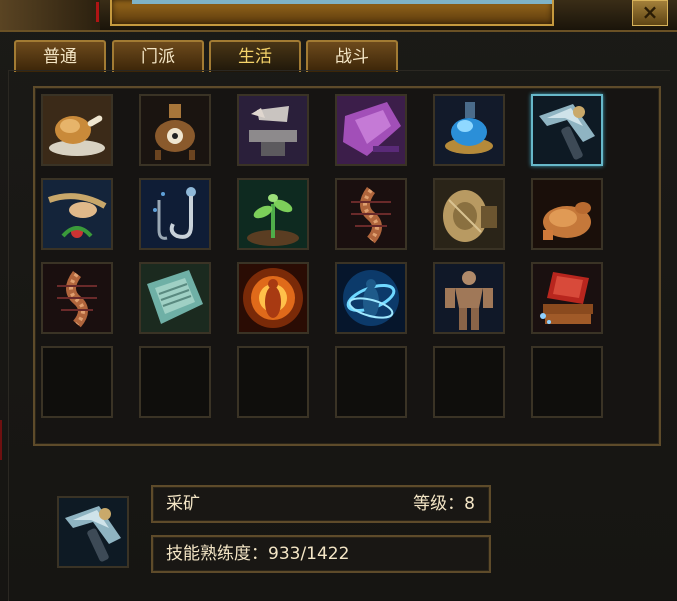 This screenshot has width=677, height=601. I want to click on roast-chicken-leg-icon, so click(77, 130).